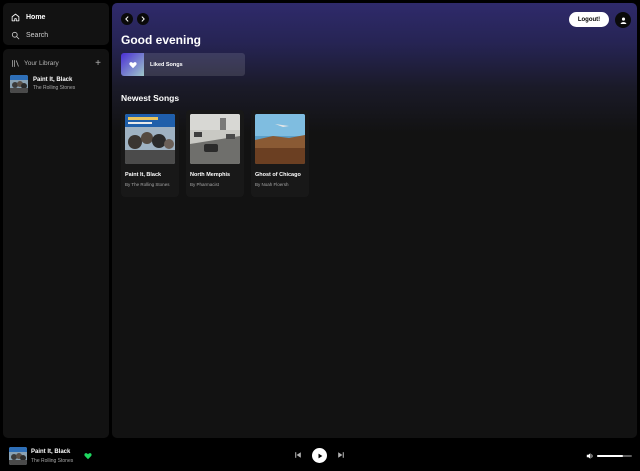 The image size is (640, 471). What do you see at coordinates (161, 40) in the screenshot?
I see `page-title: Good evening` at bounding box center [161, 40].